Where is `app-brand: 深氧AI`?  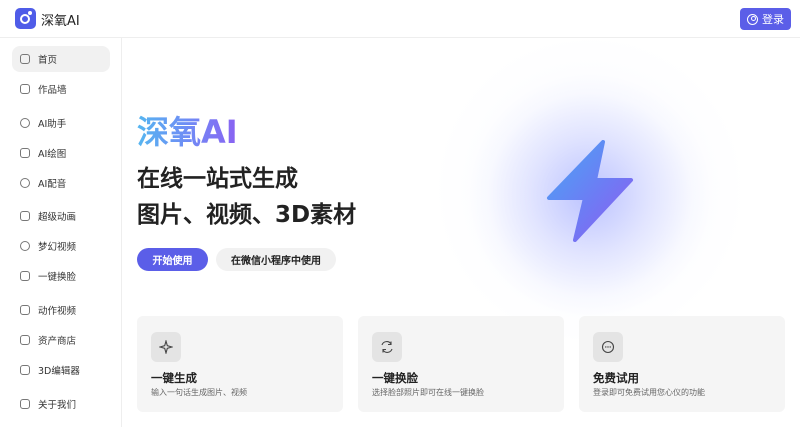 app-brand: 深氧AI is located at coordinates (60, 19).